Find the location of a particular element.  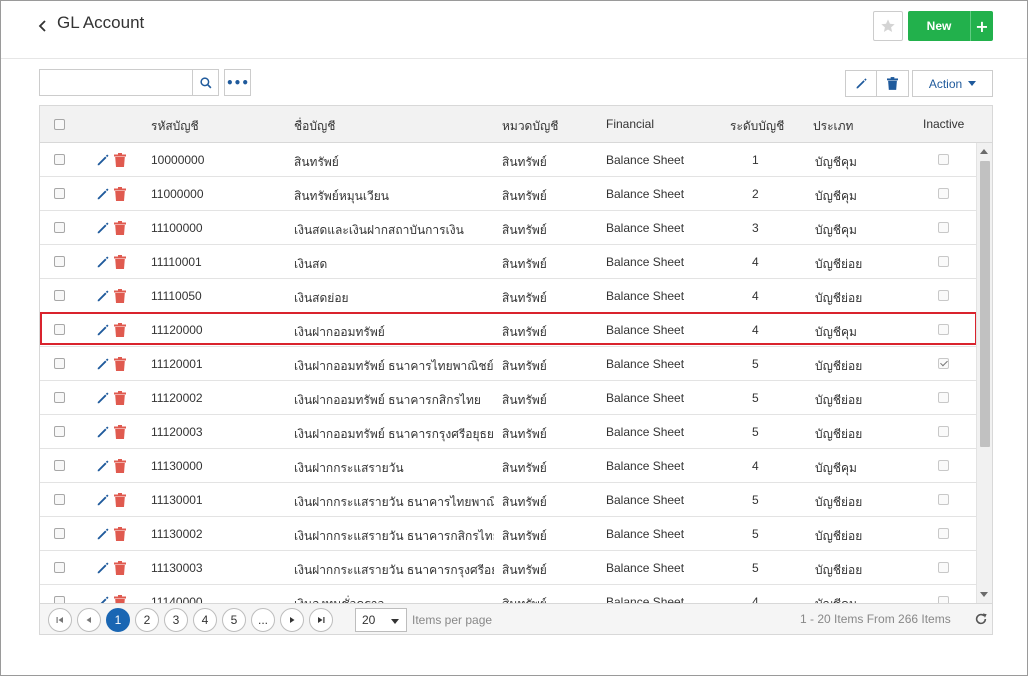

scroll-down-arrow-icon is located at coordinates (984, 594).